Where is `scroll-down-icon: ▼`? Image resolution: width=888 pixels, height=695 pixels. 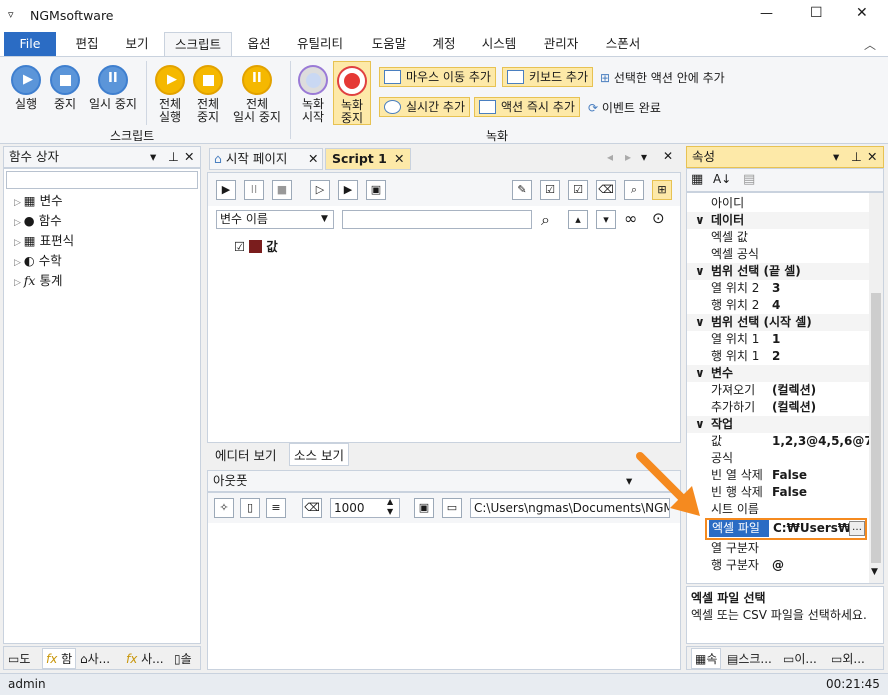 scroll-down-icon: ▼ is located at coordinates (874, 572).